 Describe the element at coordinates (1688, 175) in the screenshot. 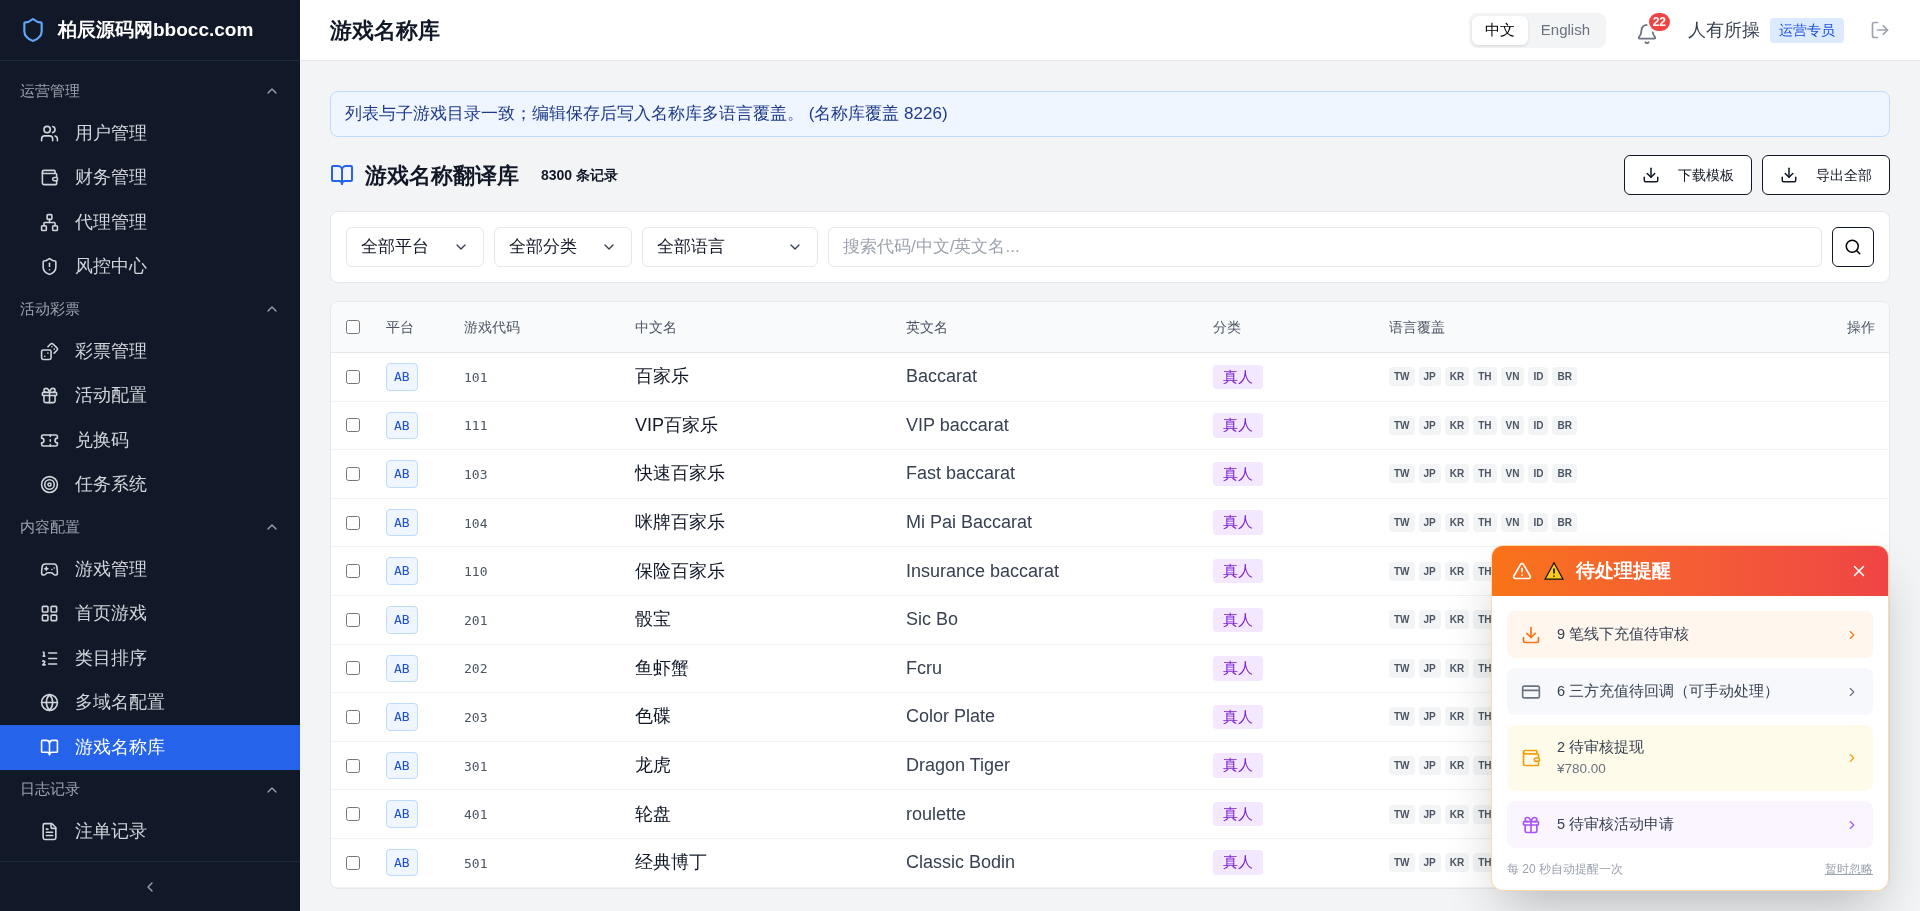

I see `download-button: 下载模板` at that location.